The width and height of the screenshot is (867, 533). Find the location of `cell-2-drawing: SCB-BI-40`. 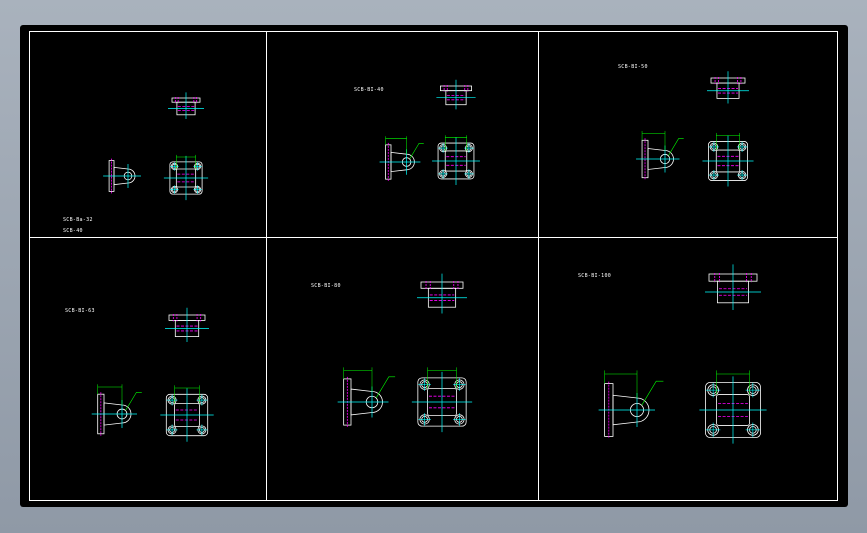

cell-2-drawing: SCB-BI-40 is located at coordinates (417, 132).